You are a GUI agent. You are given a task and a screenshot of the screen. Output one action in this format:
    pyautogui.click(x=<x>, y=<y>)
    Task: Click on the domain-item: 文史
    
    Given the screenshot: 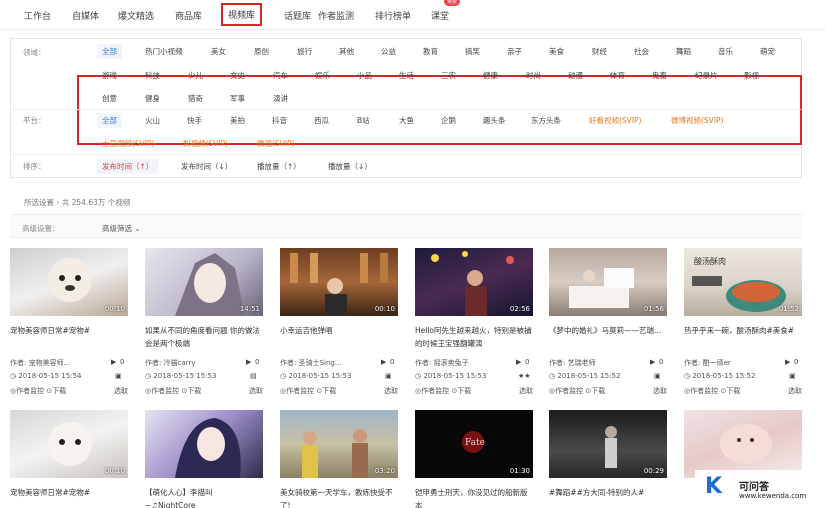 What is the action you would take?
    pyautogui.click(x=237, y=75)
    